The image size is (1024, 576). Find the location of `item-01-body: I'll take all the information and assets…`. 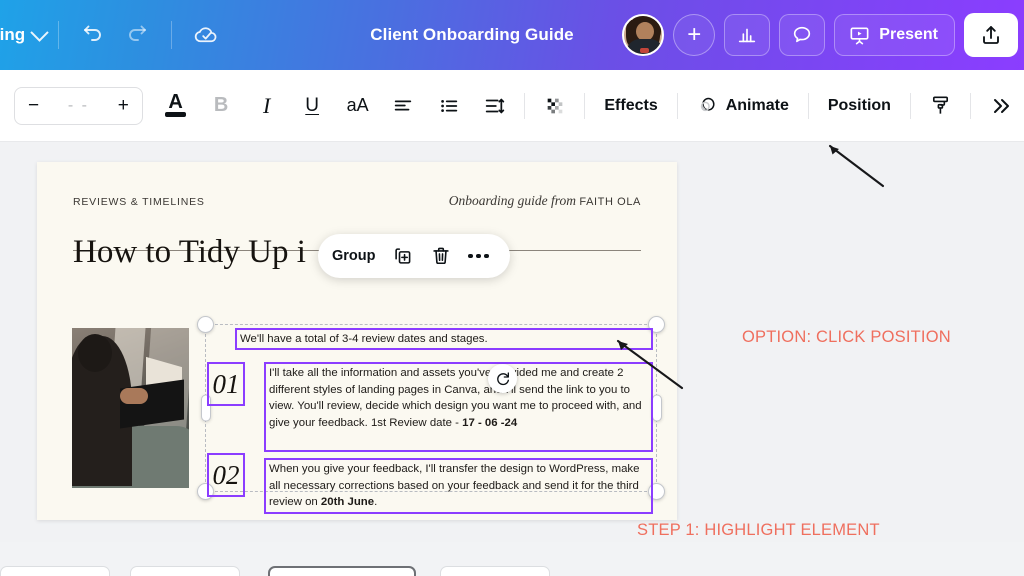

item-01-body: I'll take all the information and assets… is located at coordinates (455, 398).